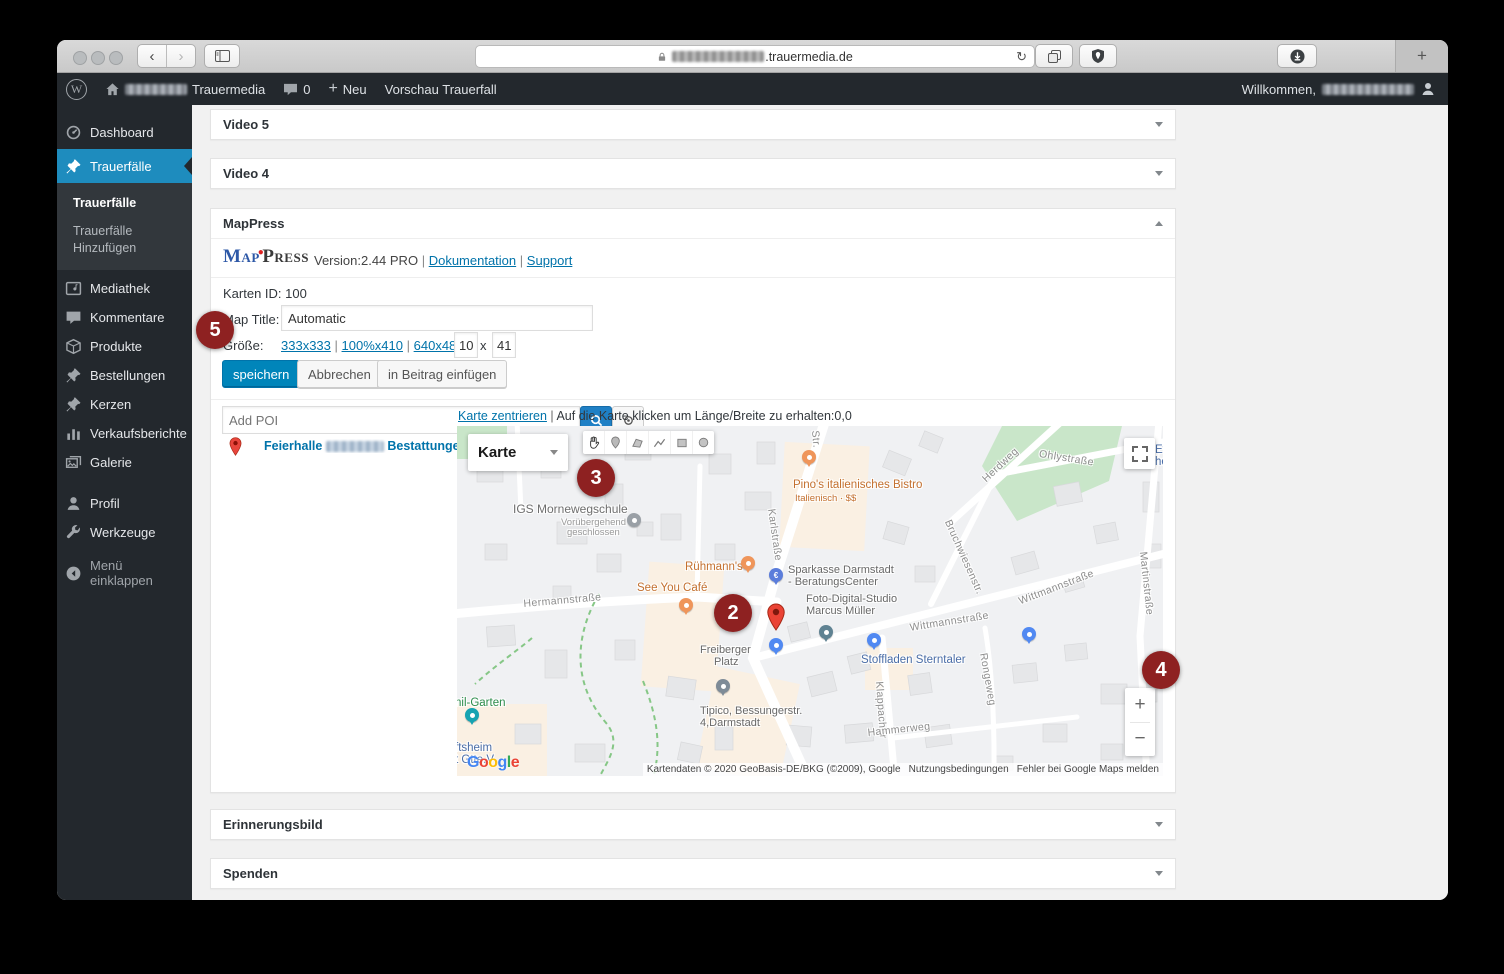 The image size is (1504, 974). I want to click on marker-tool-button, so click(615, 442).